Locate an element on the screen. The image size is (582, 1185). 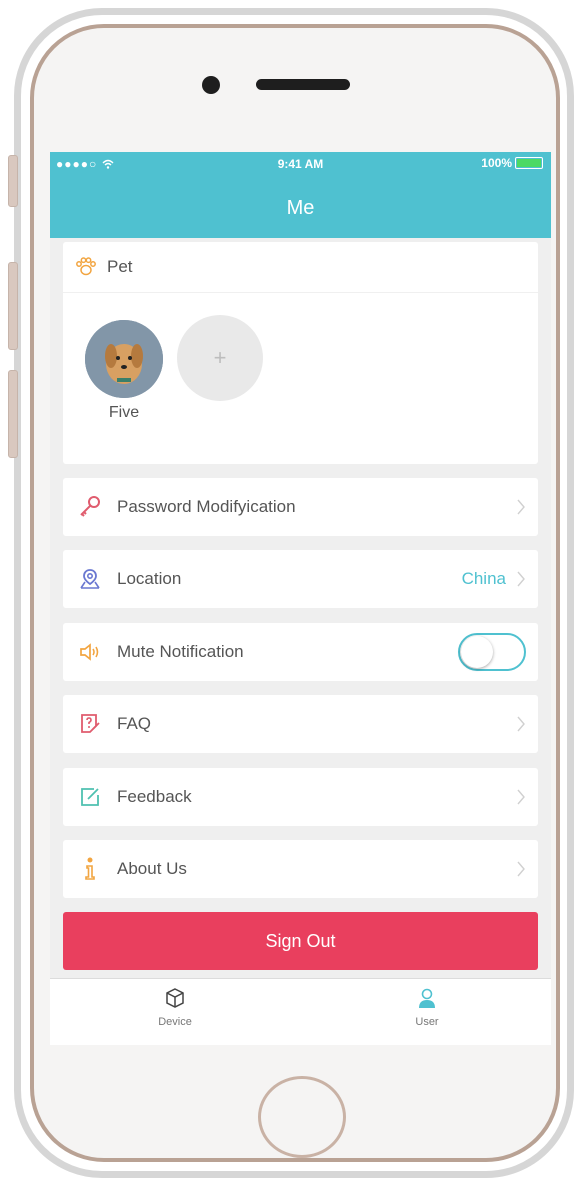
battery-percent: 100% is located at coordinates (496, 163).